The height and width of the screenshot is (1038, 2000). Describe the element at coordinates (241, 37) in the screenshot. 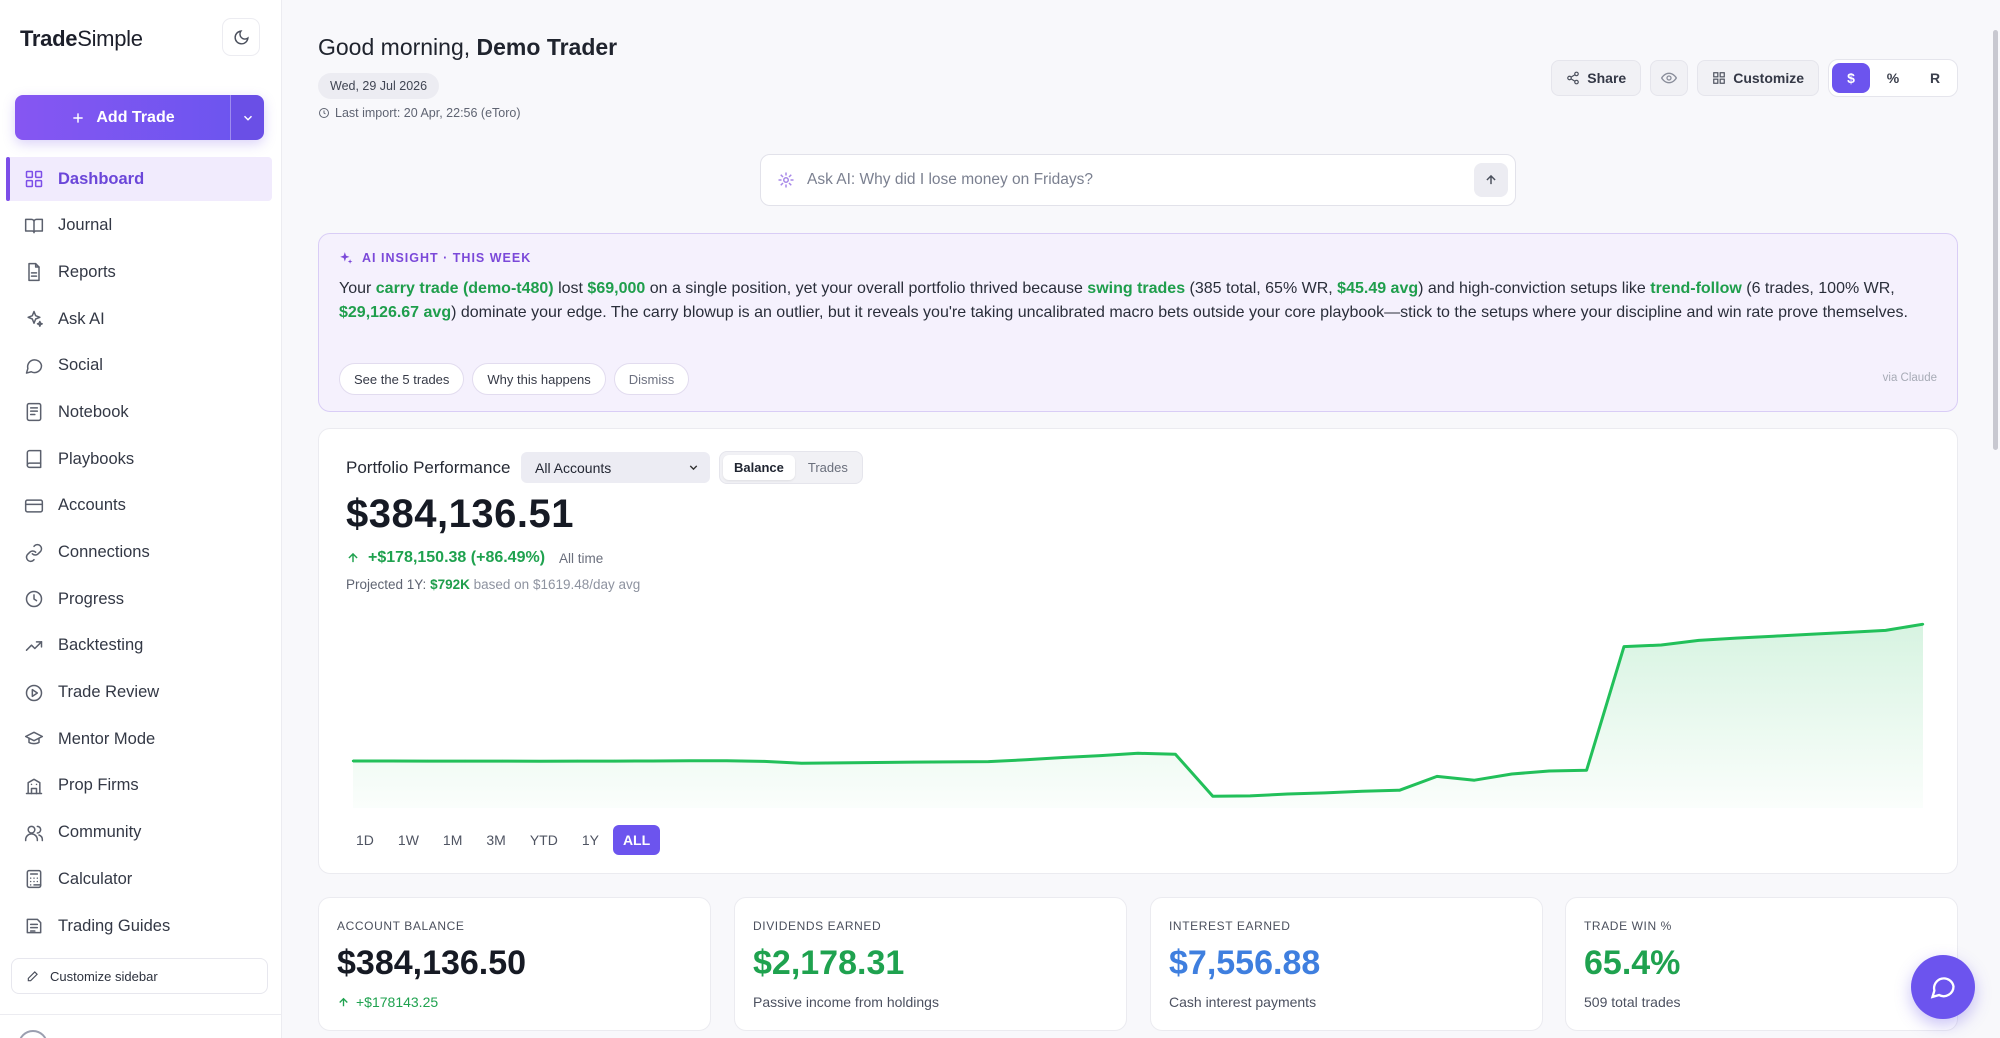

I see `theme-toggle-button` at that location.